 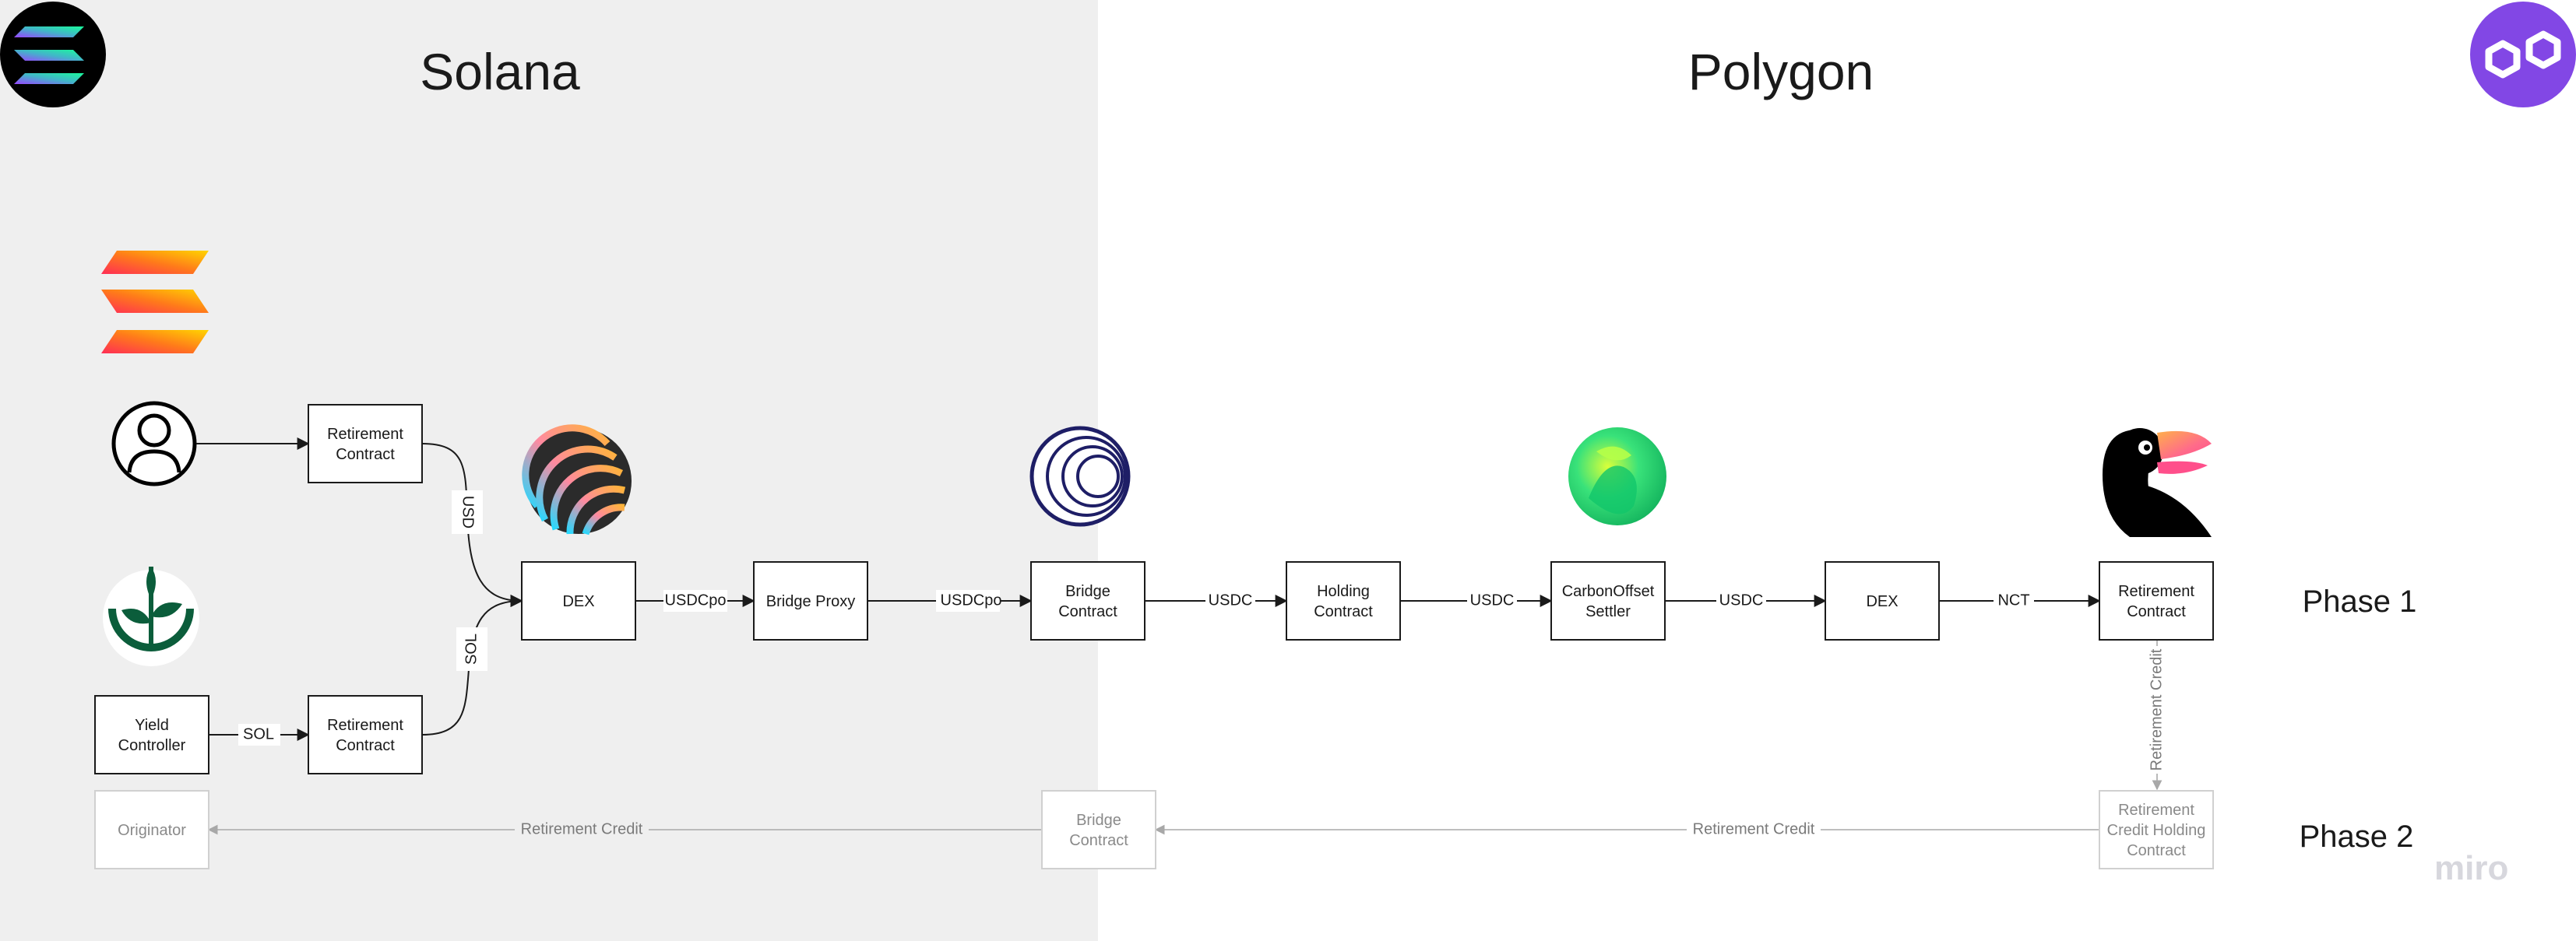 I want to click on node-label-line: Holding, so click(x=1343, y=591).